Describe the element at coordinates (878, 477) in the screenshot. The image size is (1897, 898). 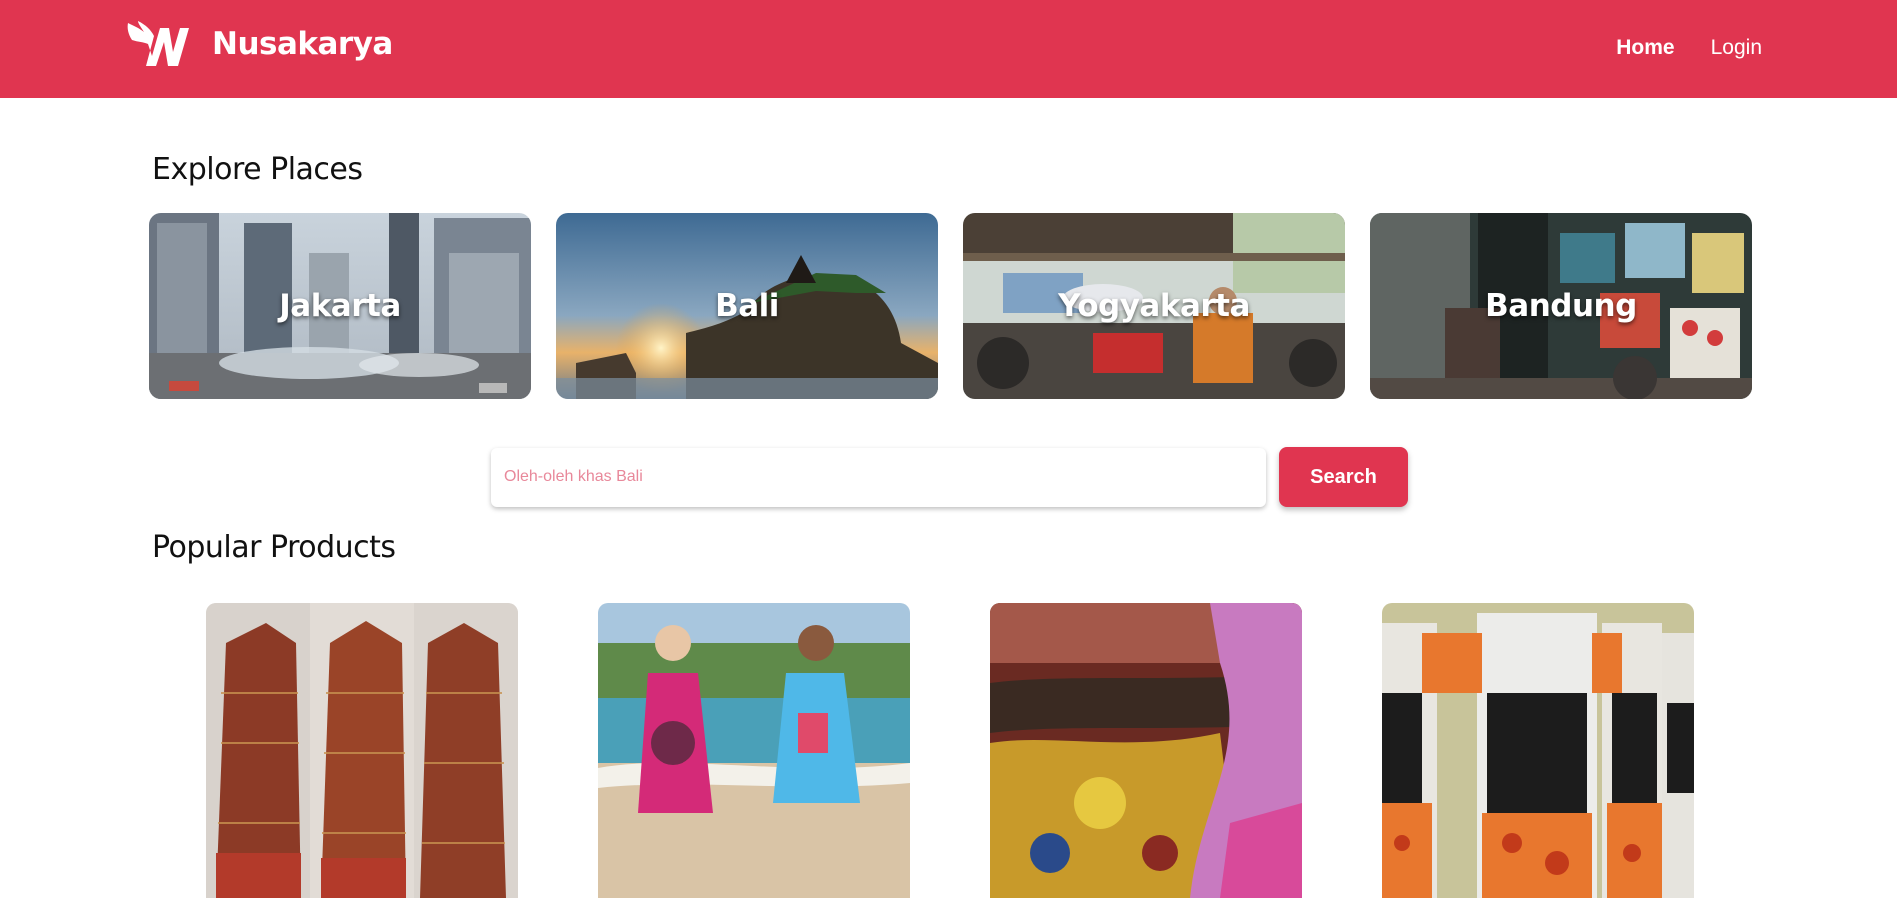
I see `search-input` at that location.